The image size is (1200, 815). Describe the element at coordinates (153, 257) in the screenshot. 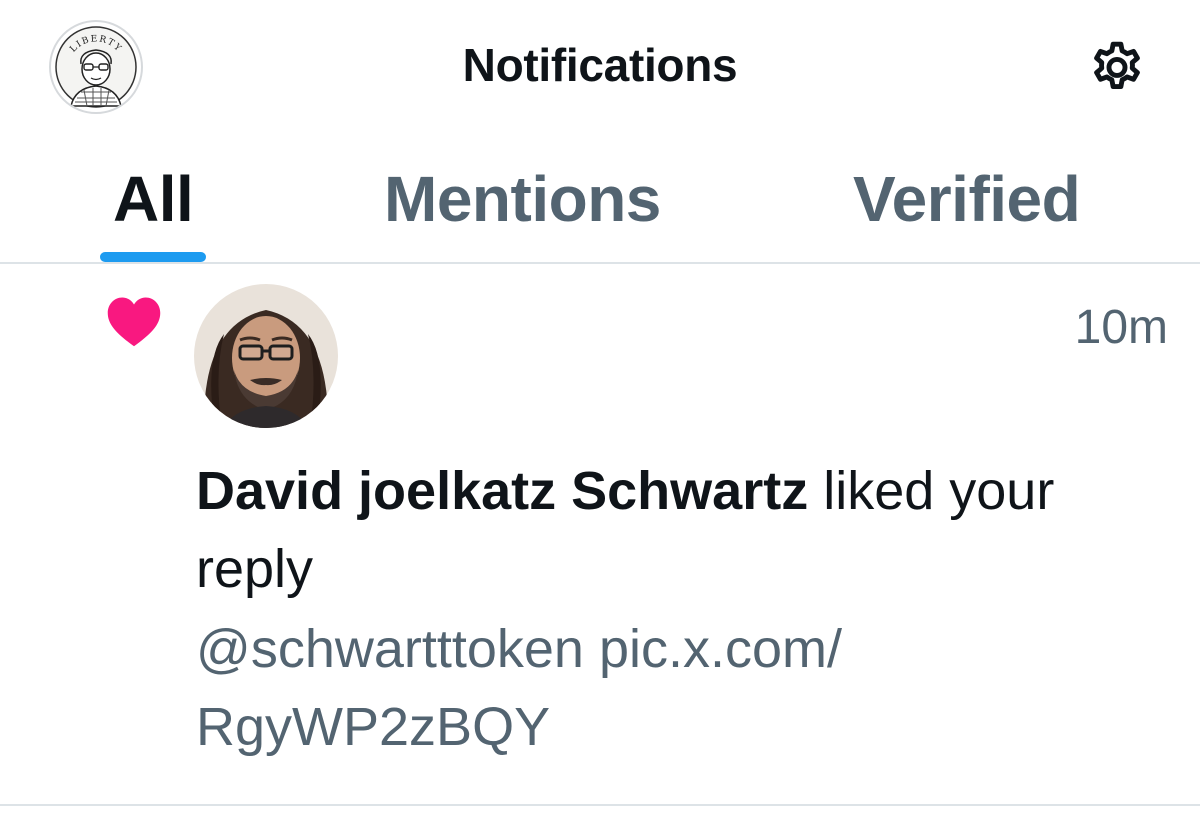

I see `active-tab-indicator` at that location.